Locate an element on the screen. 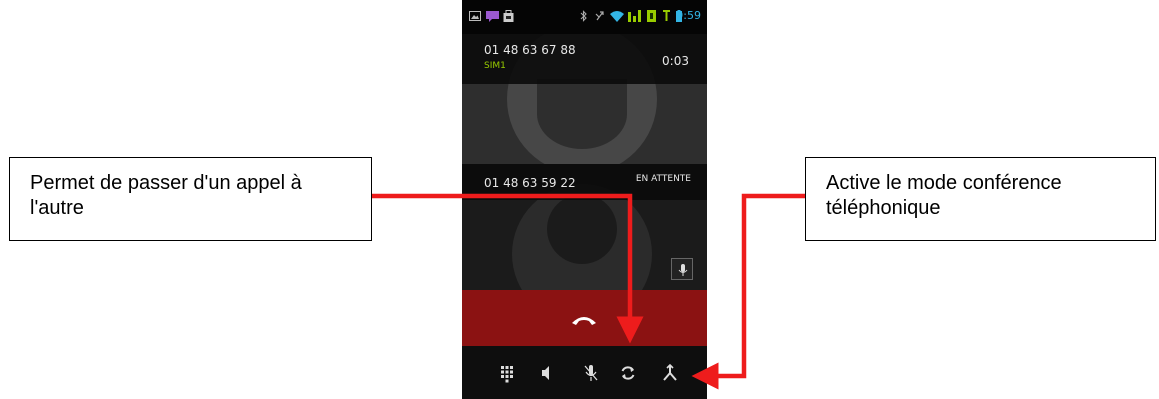  hold-status: EN ATTENTE is located at coordinates (663, 179).